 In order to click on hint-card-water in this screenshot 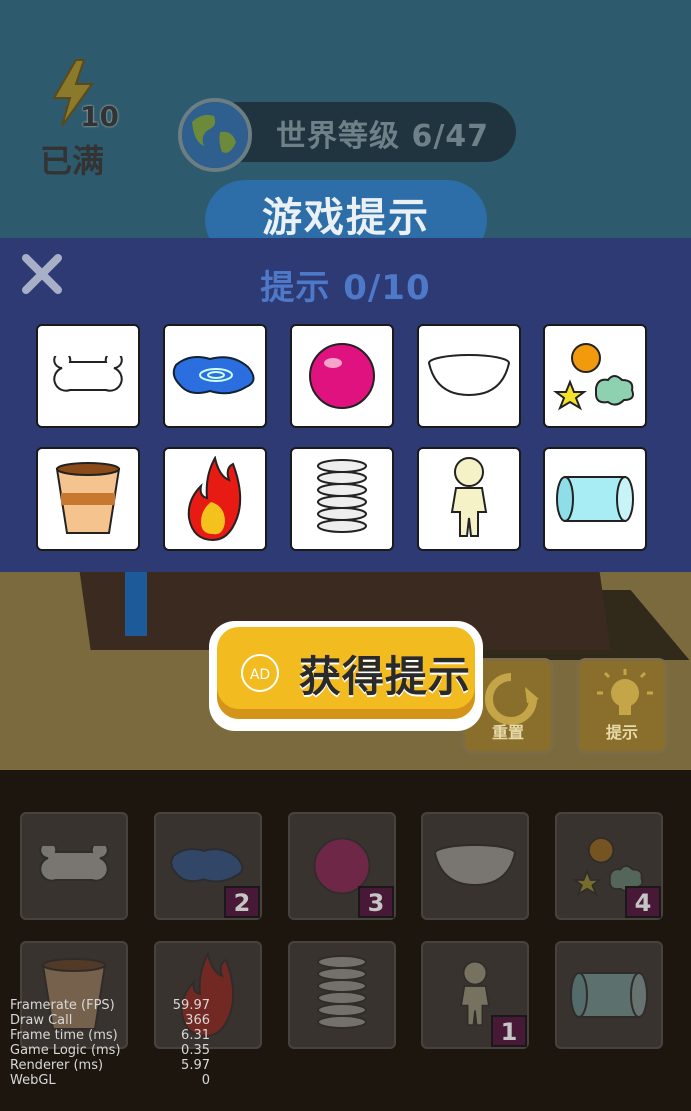, I will do `click(215, 376)`.